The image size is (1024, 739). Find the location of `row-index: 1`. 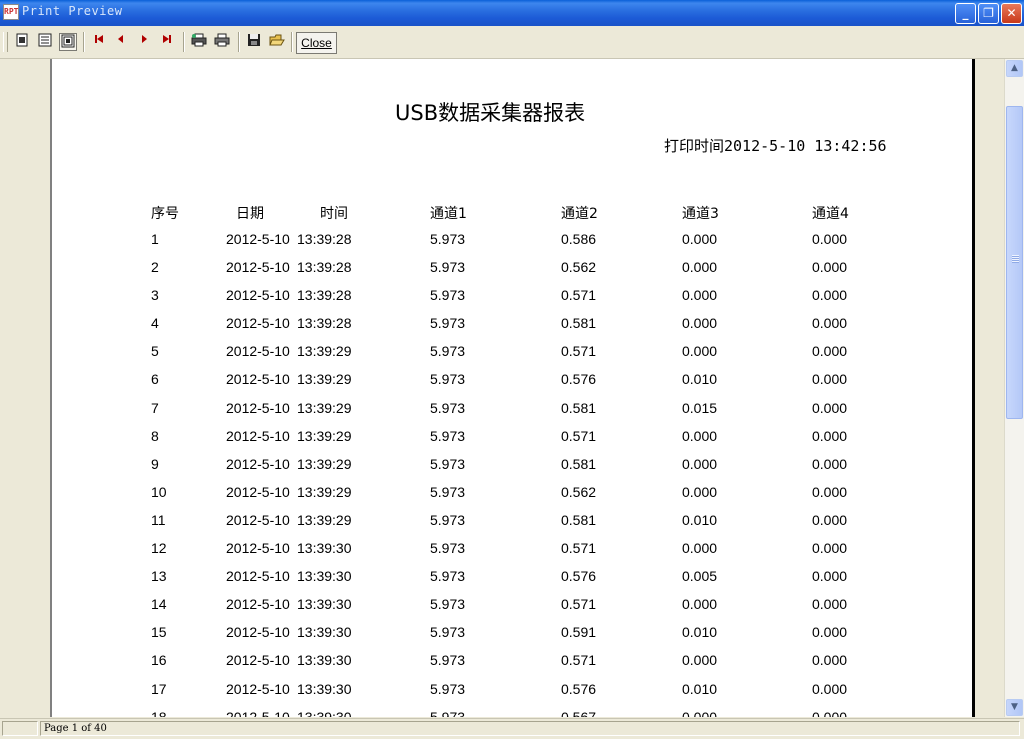

row-index: 1 is located at coordinates (155, 239).